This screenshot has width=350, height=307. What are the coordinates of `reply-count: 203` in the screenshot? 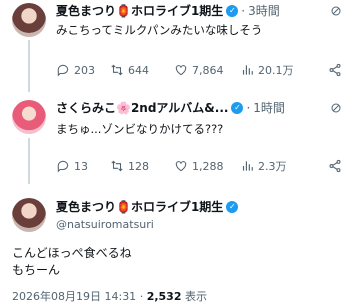 It's located at (84, 70).